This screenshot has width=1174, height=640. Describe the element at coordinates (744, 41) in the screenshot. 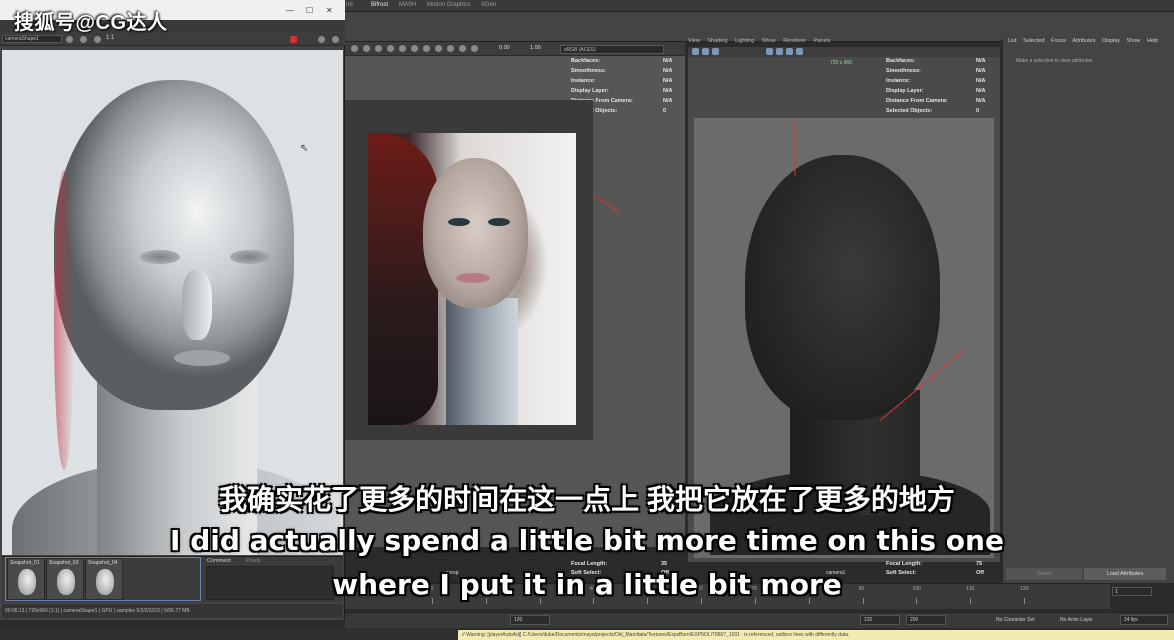

I see `menu-lighting: Lighting` at that location.